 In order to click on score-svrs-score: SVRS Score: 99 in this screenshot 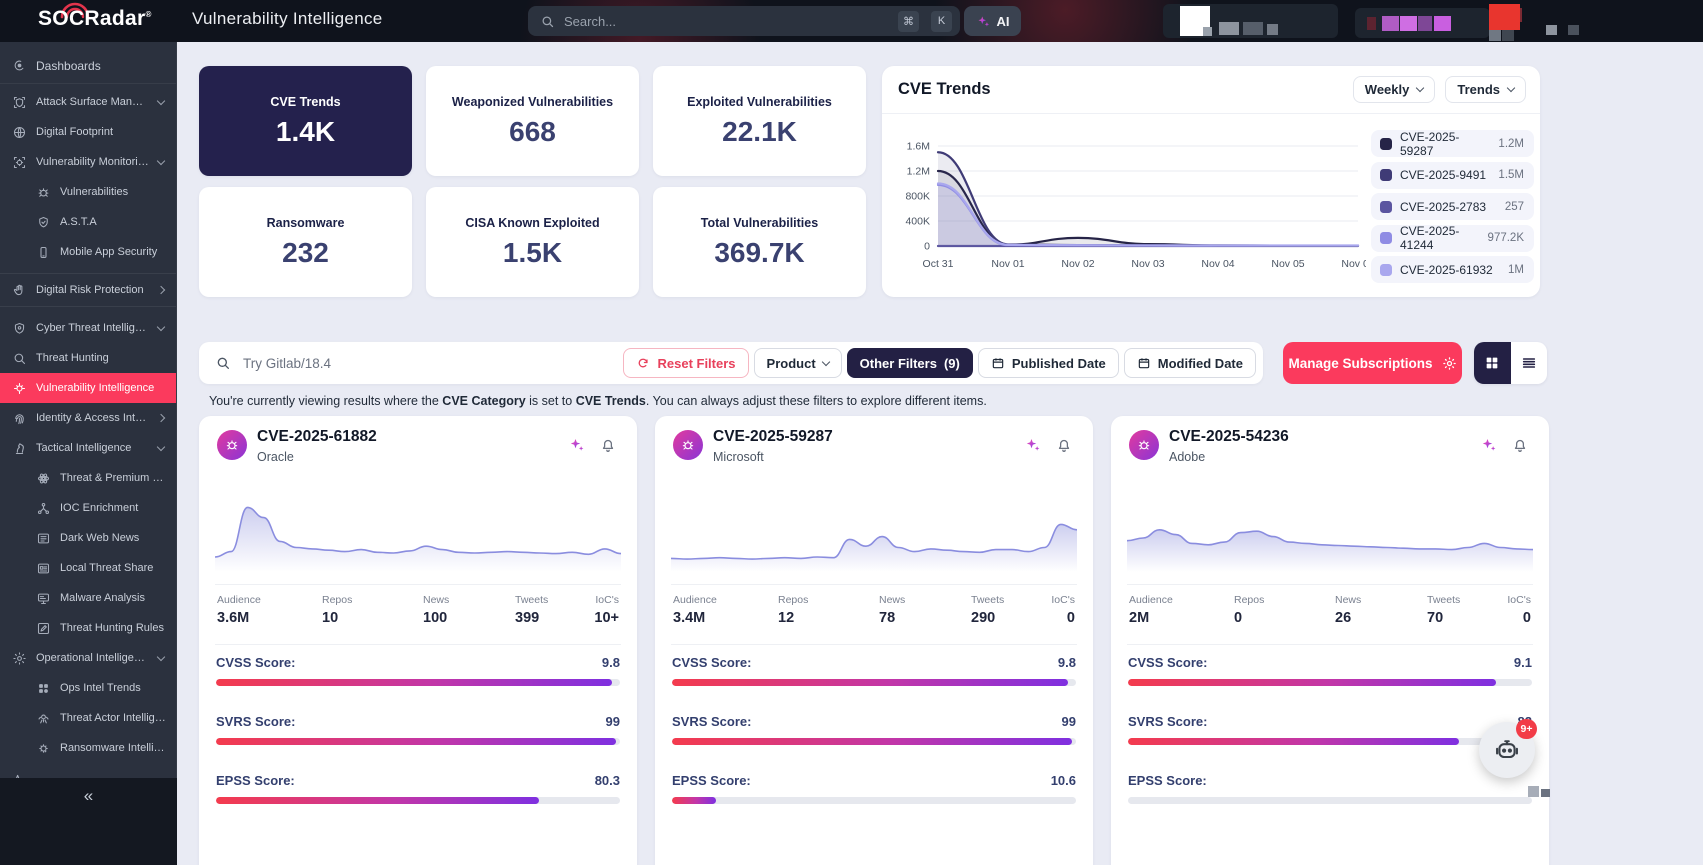, I will do `click(418, 729)`.